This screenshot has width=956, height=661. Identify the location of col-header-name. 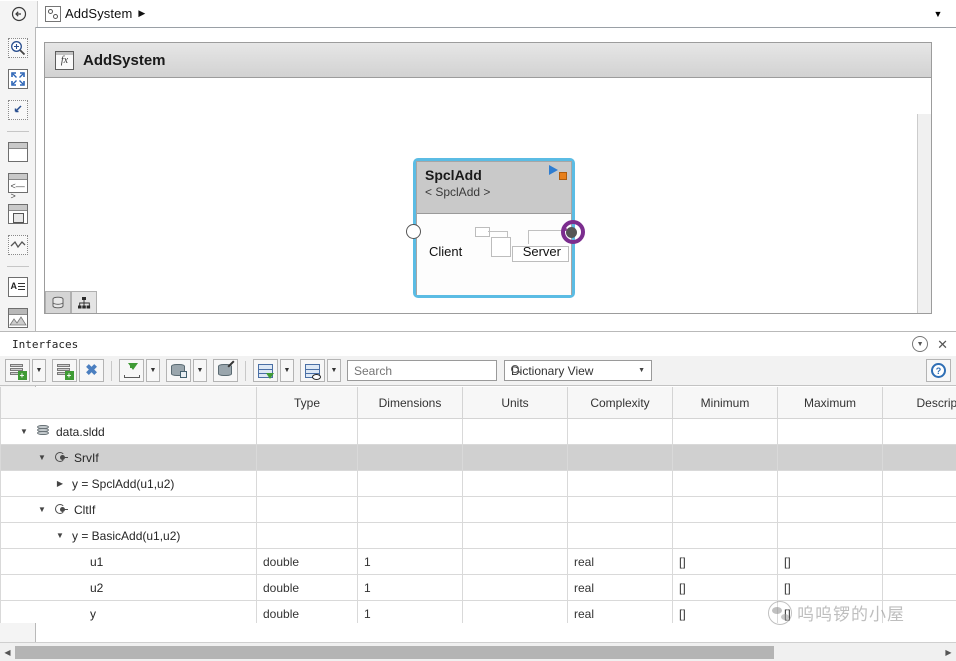
(128, 403).